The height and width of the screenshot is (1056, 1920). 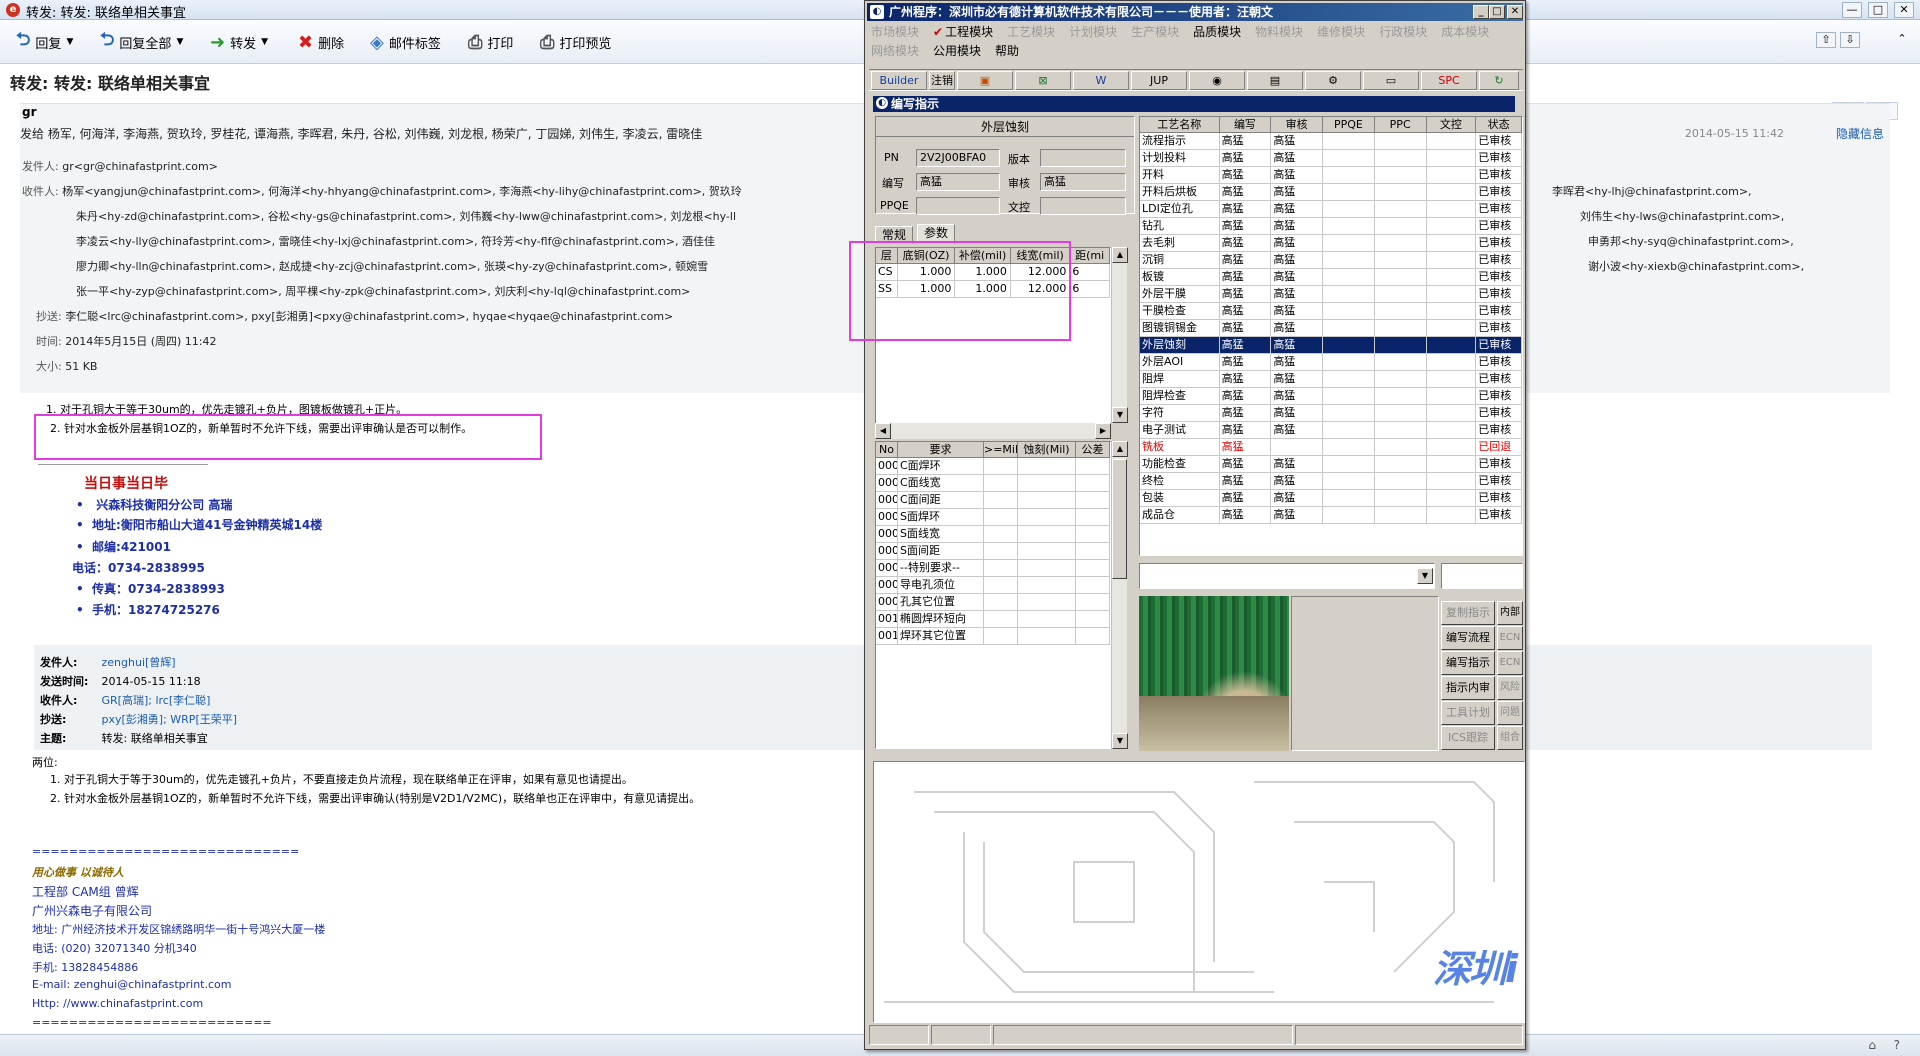 What do you see at coordinates (1481, 12) in the screenshot?
I see `erp-minimize-button: _` at bounding box center [1481, 12].